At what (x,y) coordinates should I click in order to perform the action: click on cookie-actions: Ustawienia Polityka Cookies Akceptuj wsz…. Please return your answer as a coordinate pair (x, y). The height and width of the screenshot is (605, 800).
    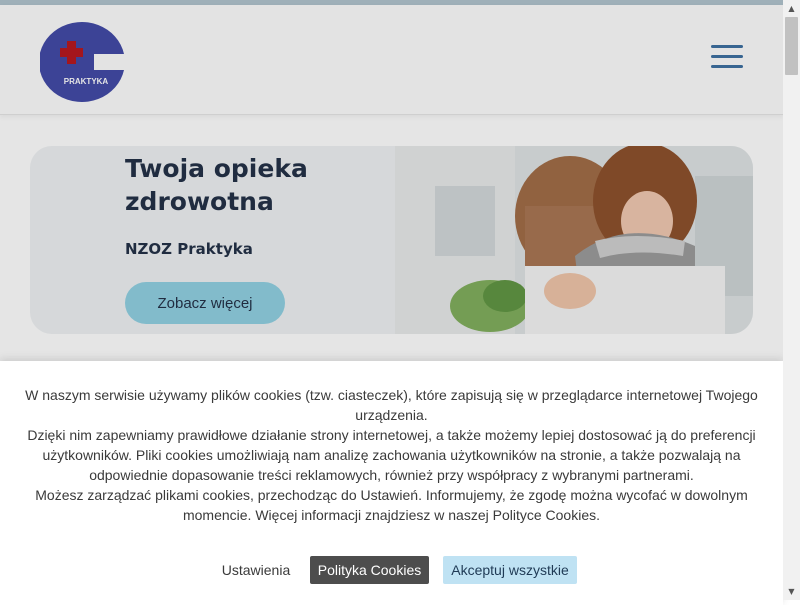
    Looking at the image, I should click on (391, 570).